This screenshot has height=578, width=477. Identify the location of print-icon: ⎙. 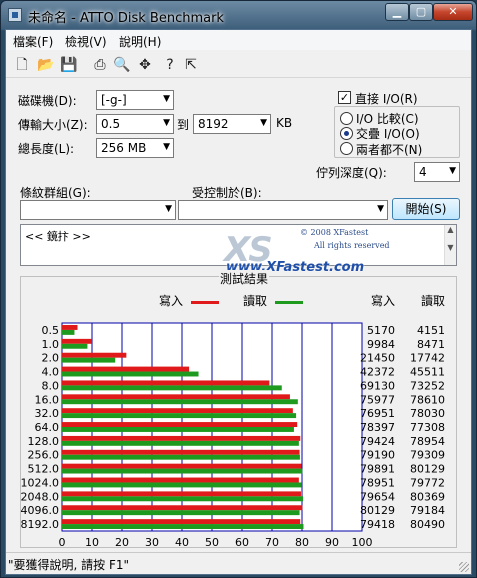
(100, 65).